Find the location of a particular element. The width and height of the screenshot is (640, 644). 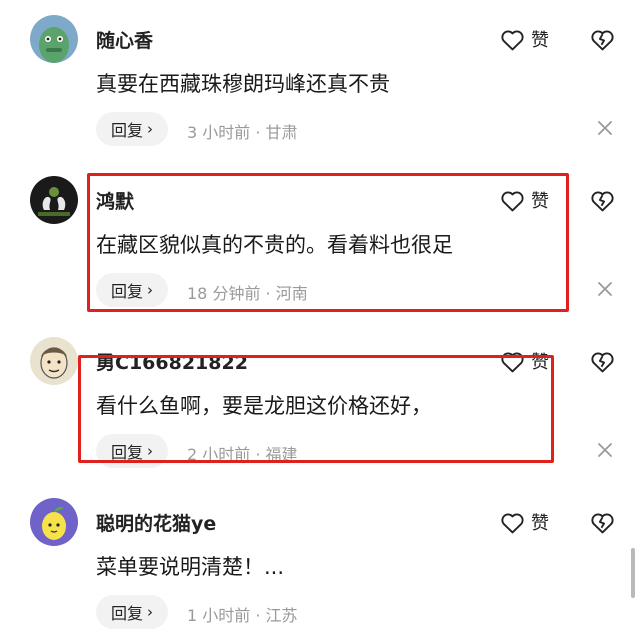

comment-meta: 2 小时前 · 福建 is located at coordinates (242, 454).